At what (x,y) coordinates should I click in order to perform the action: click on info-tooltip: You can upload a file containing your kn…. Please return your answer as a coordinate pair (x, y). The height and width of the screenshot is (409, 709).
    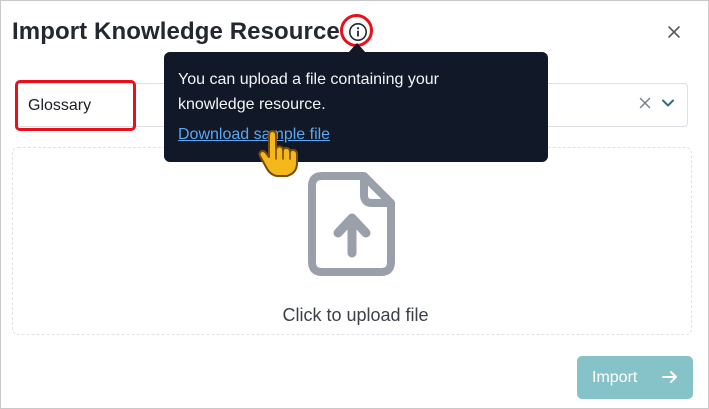
    Looking at the image, I should click on (356, 107).